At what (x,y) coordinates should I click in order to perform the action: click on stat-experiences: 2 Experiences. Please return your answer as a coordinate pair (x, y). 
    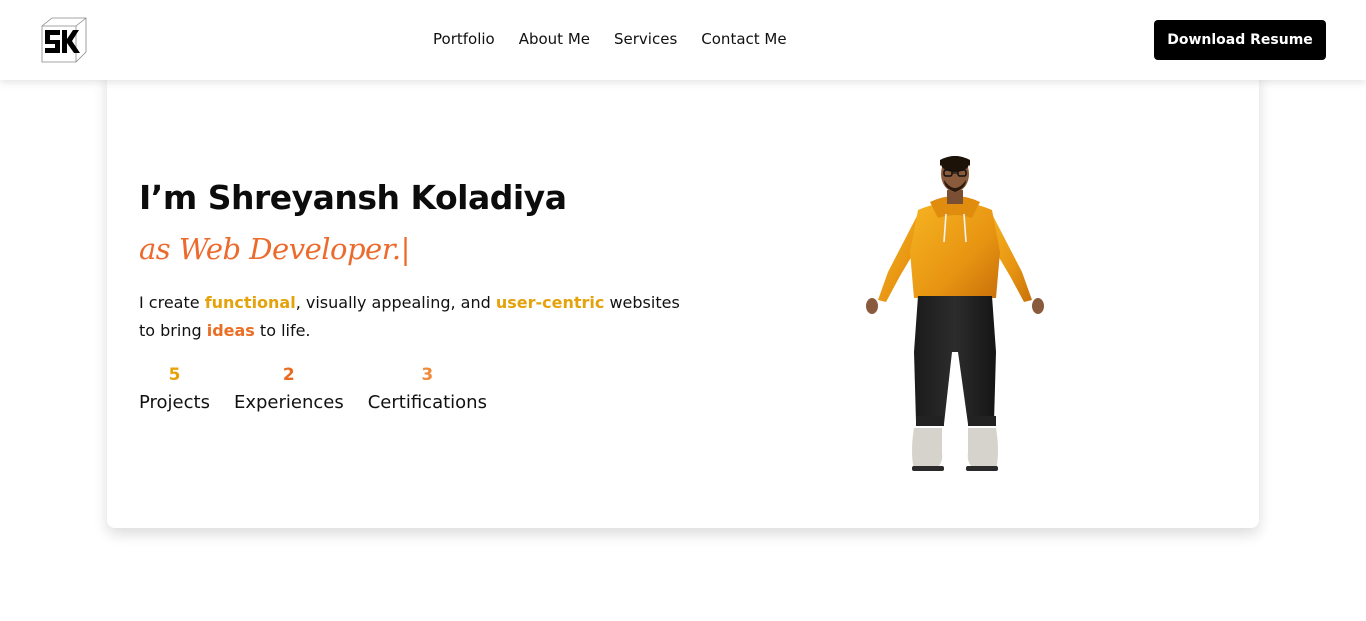
    Looking at the image, I should click on (289, 391).